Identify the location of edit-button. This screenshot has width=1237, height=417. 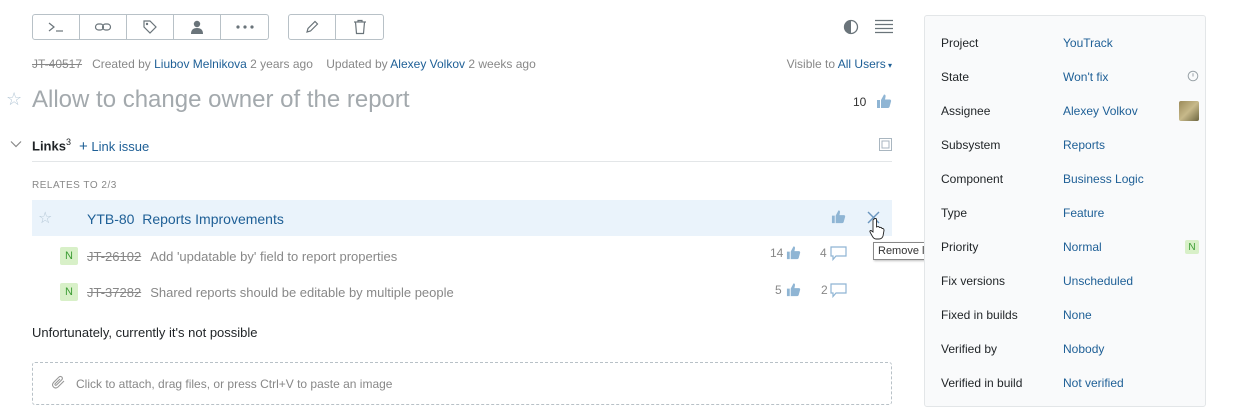
(312, 27).